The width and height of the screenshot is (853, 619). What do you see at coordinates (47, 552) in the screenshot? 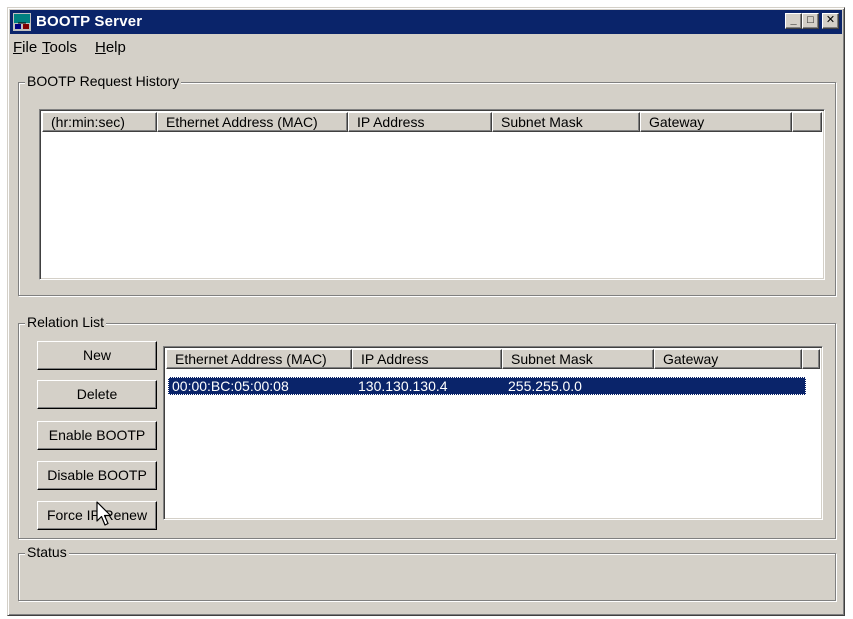
I see `status-label: Status` at bounding box center [47, 552].